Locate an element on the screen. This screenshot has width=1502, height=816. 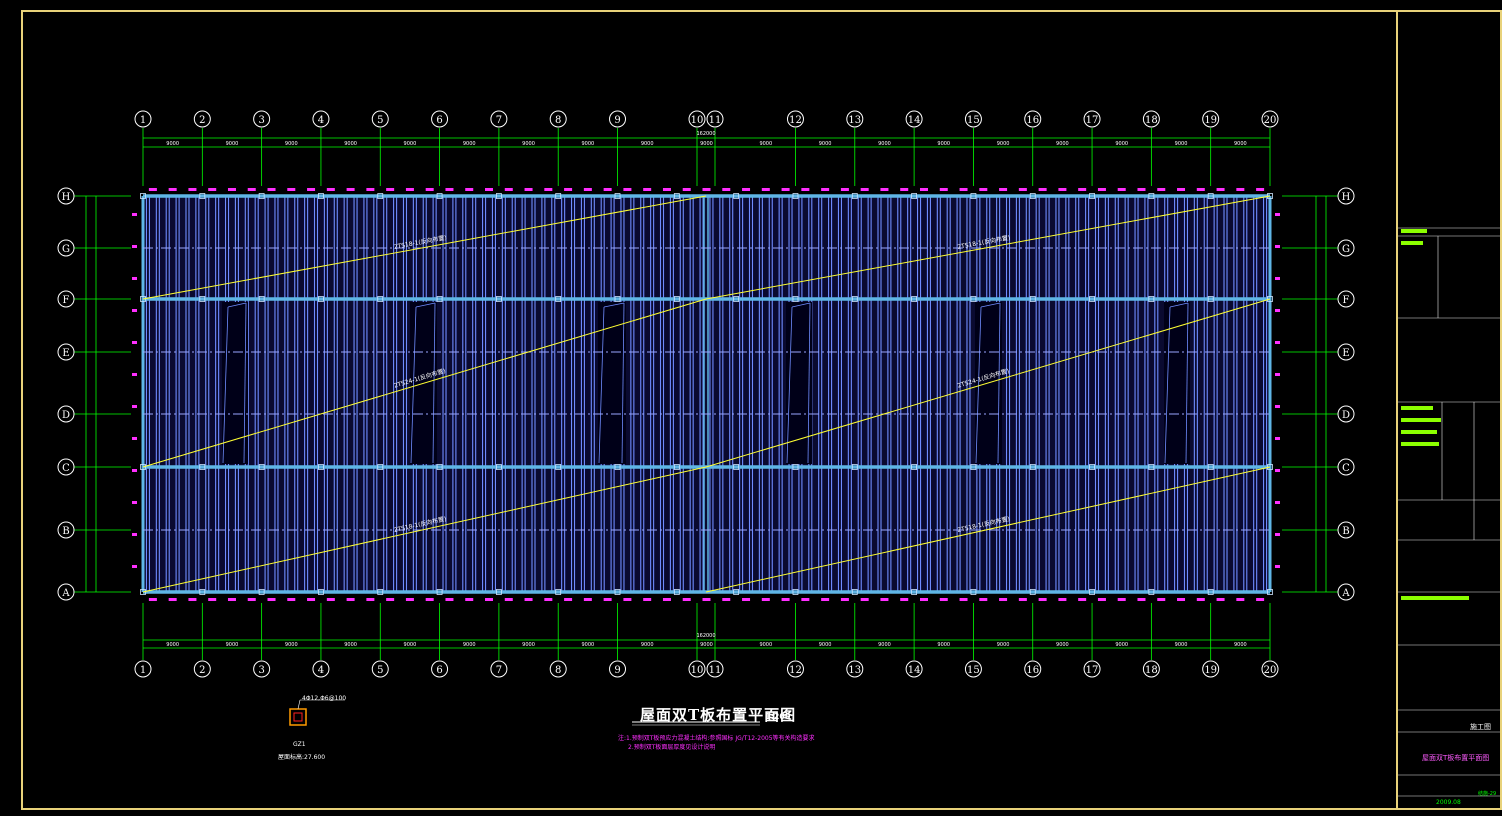
tb-drawing-name: 屋面双T板布置平面图 is located at coordinates (1456, 758).